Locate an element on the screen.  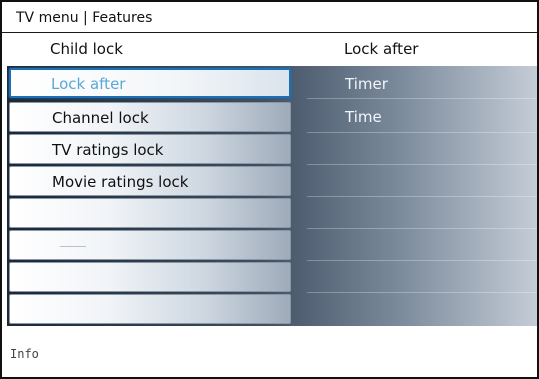
submenu-column-title: Lock after is located at coordinates (381, 49).